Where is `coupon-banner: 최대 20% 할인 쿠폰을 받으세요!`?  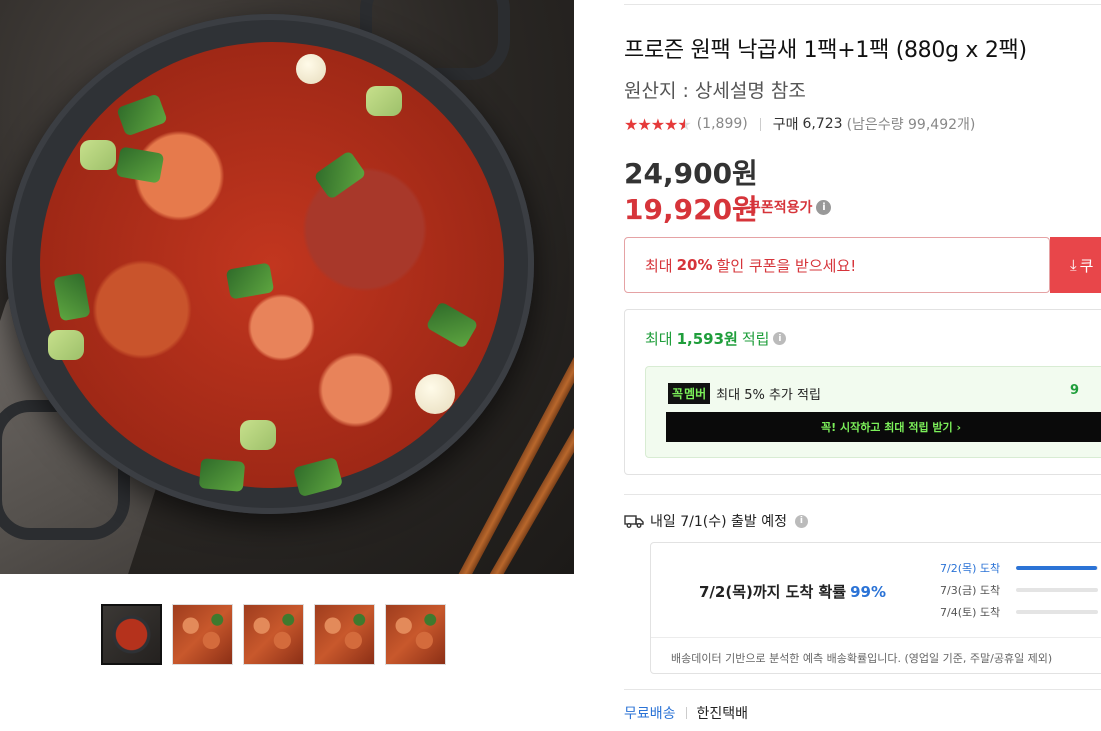
coupon-banner: 최대 20% 할인 쿠폰을 받으세요! is located at coordinates (837, 265).